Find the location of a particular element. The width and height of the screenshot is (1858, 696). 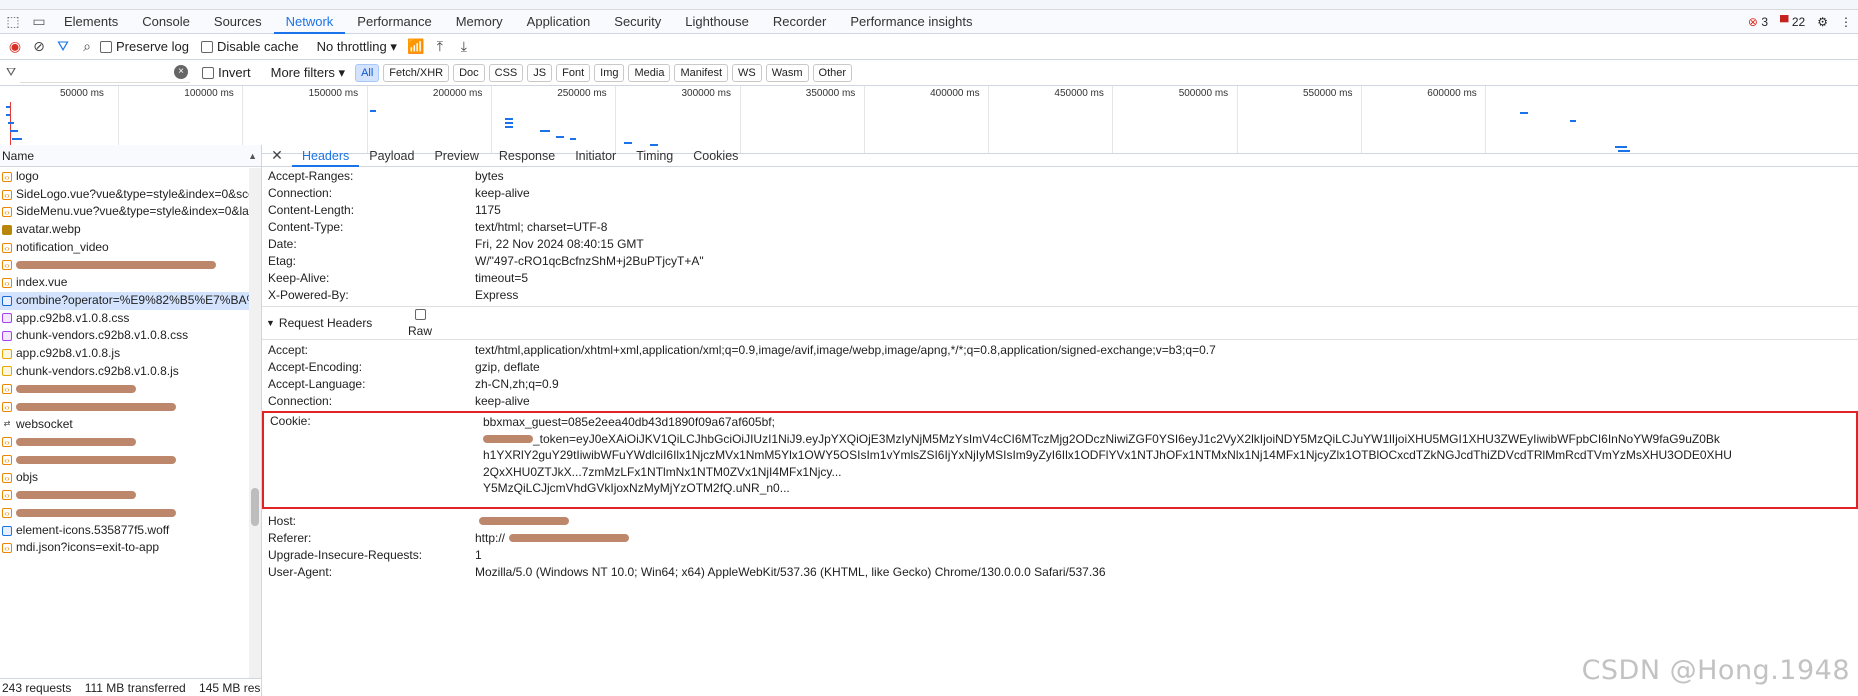

raw-toggle: Raw is located at coordinates (420, 323).